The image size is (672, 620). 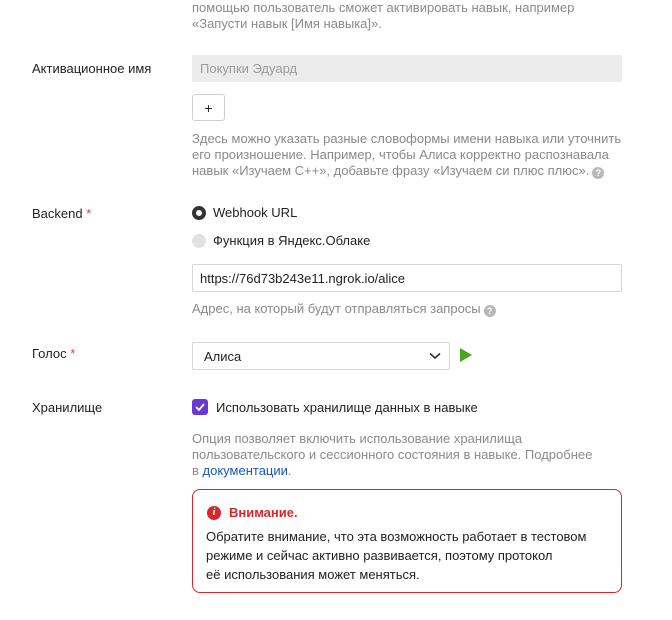 What do you see at coordinates (313, 574) in the screenshot?
I see `warning-line3: её использования может меняться.` at bounding box center [313, 574].